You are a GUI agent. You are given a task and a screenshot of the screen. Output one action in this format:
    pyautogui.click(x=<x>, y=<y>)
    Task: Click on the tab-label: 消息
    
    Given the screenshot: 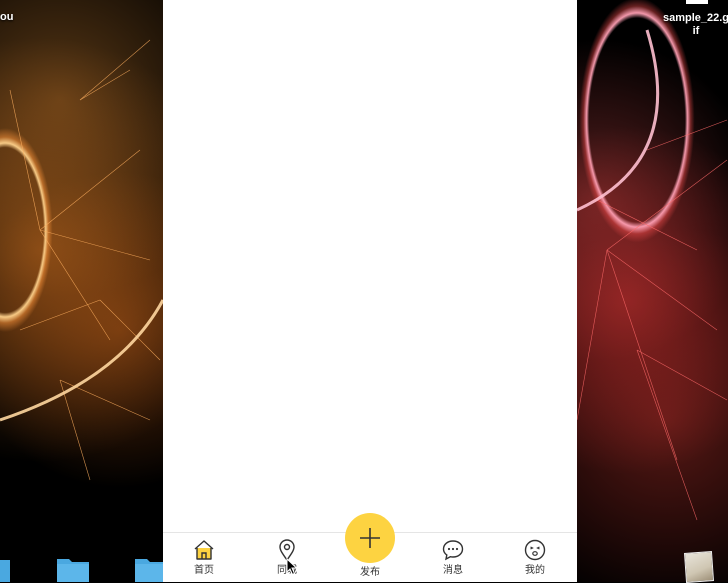 What is the action you would take?
    pyautogui.click(x=453, y=570)
    